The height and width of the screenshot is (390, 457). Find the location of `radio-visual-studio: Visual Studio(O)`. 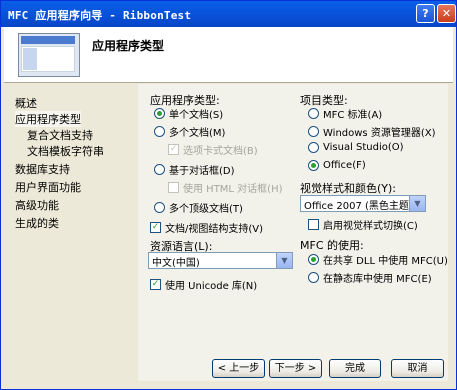

radio-visual-studio: Visual Studio(O) is located at coordinates (356, 147).